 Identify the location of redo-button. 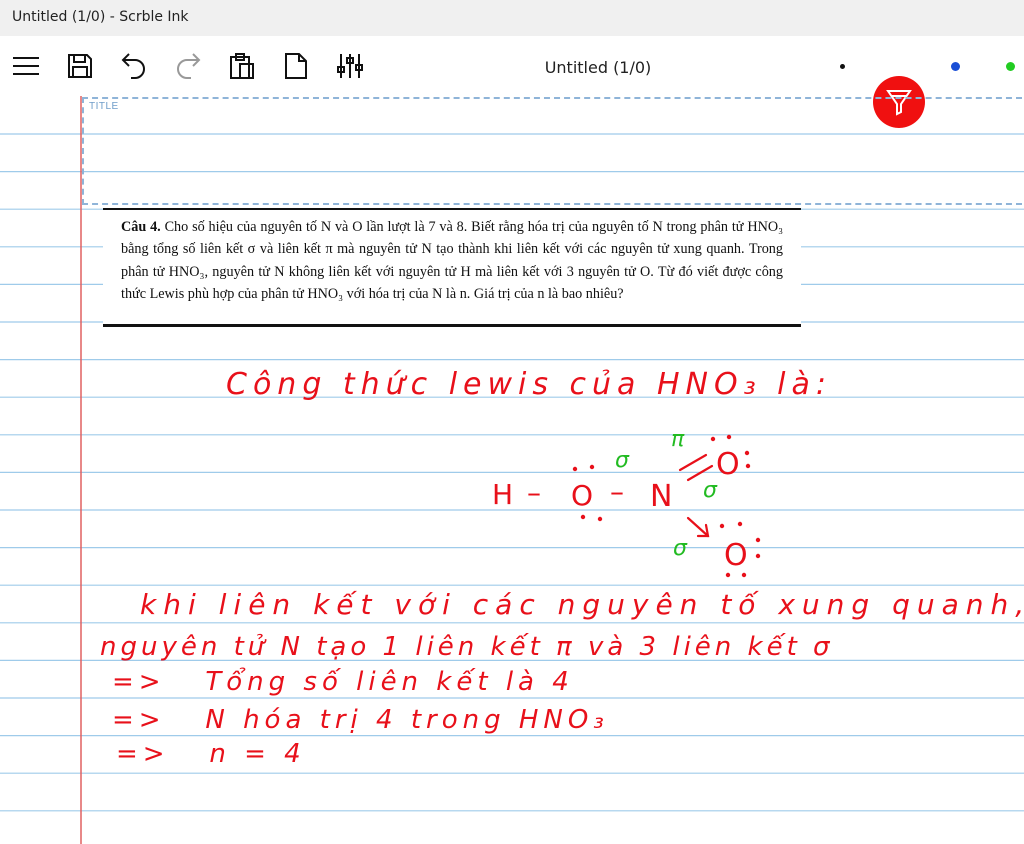
(188, 66).